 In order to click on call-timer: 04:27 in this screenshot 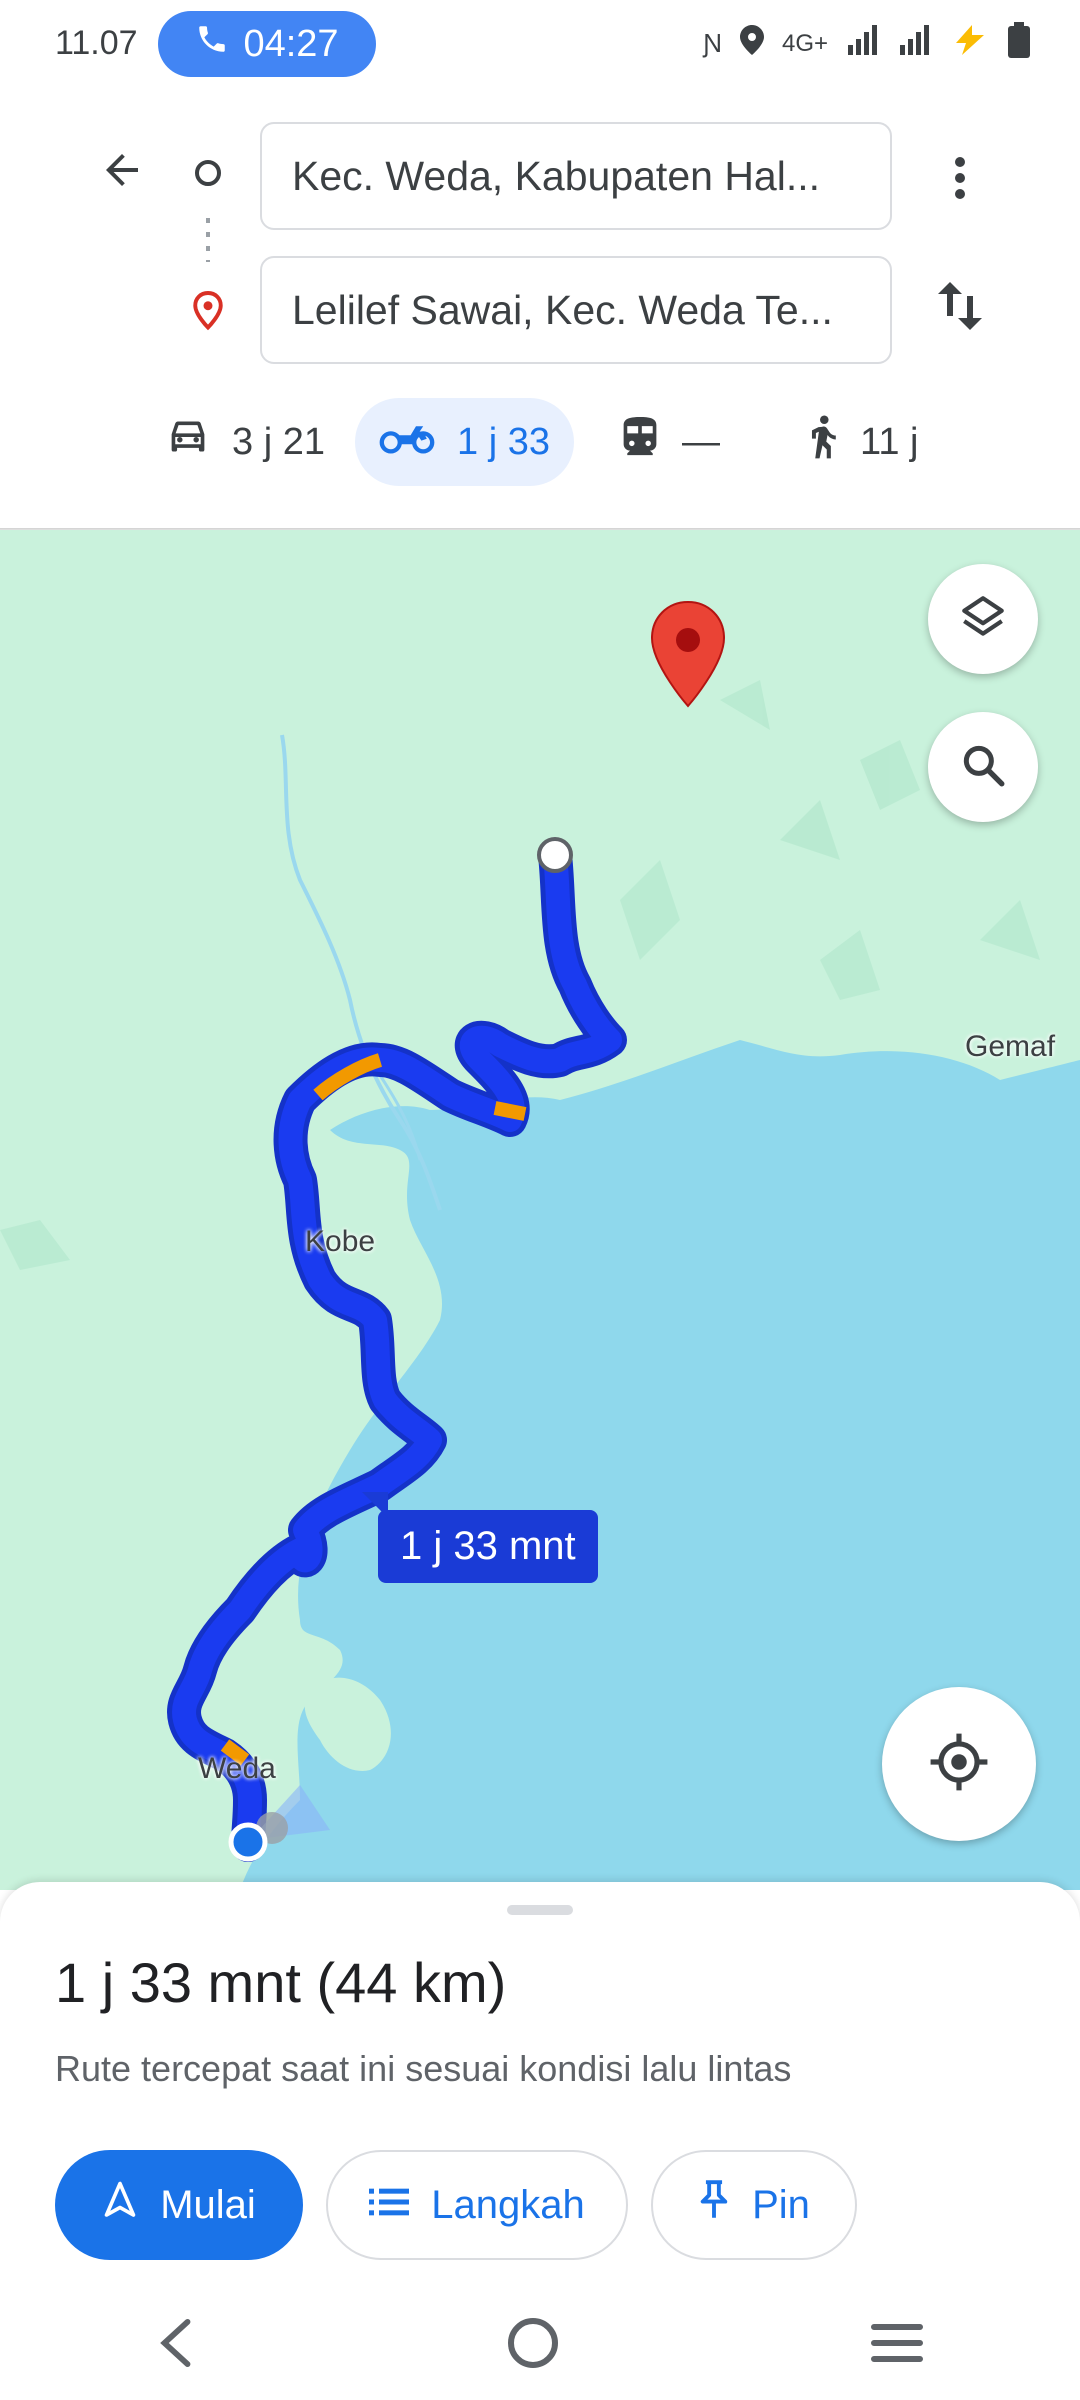, I will do `click(291, 43)`.